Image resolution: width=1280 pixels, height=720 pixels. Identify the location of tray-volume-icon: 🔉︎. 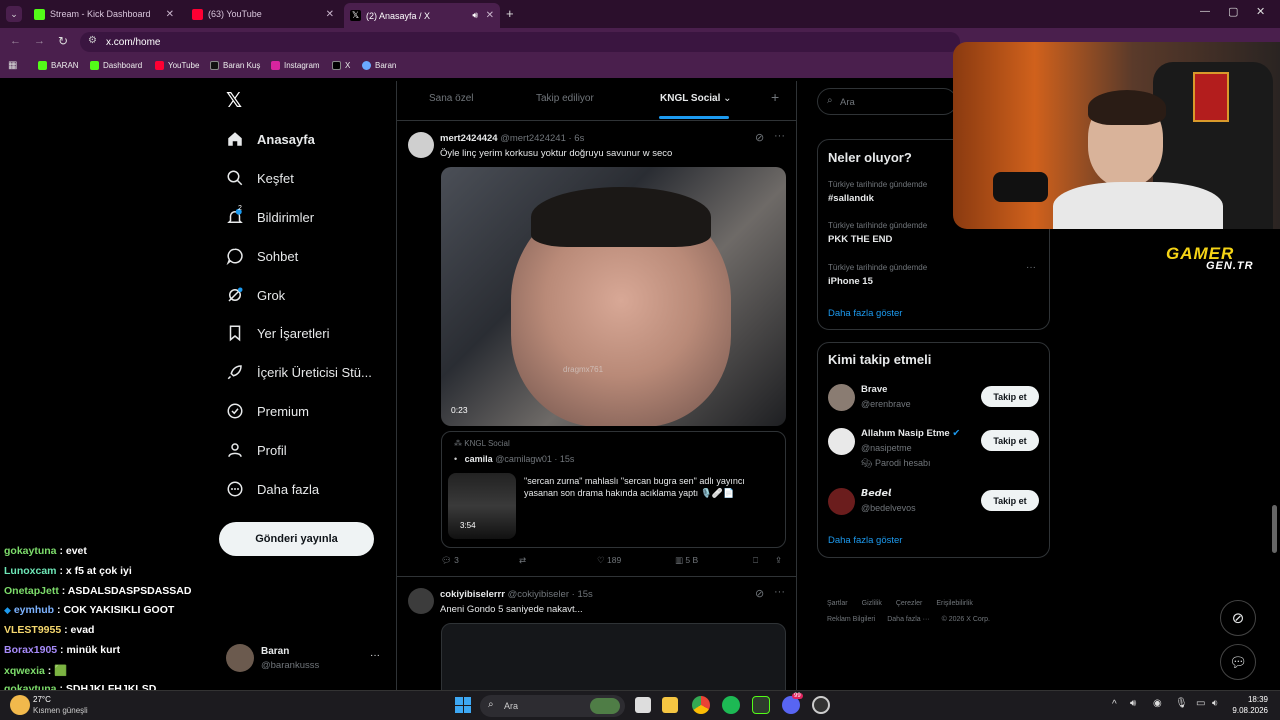
(1215, 703).